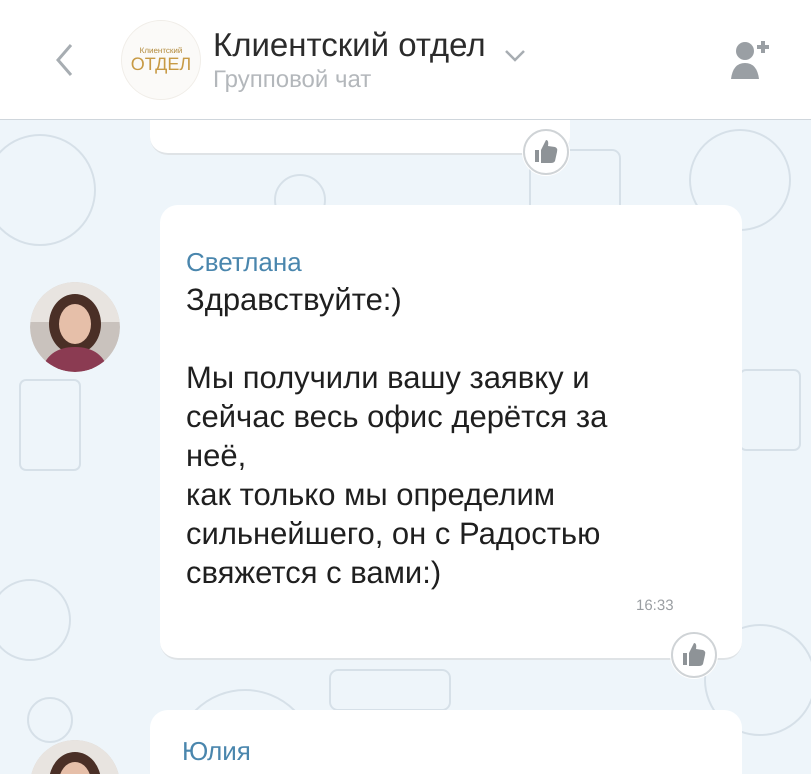 Image resolution: width=811 pixels, height=774 pixels. I want to click on chat-subtitle: Групповой чат, so click(292, 80).